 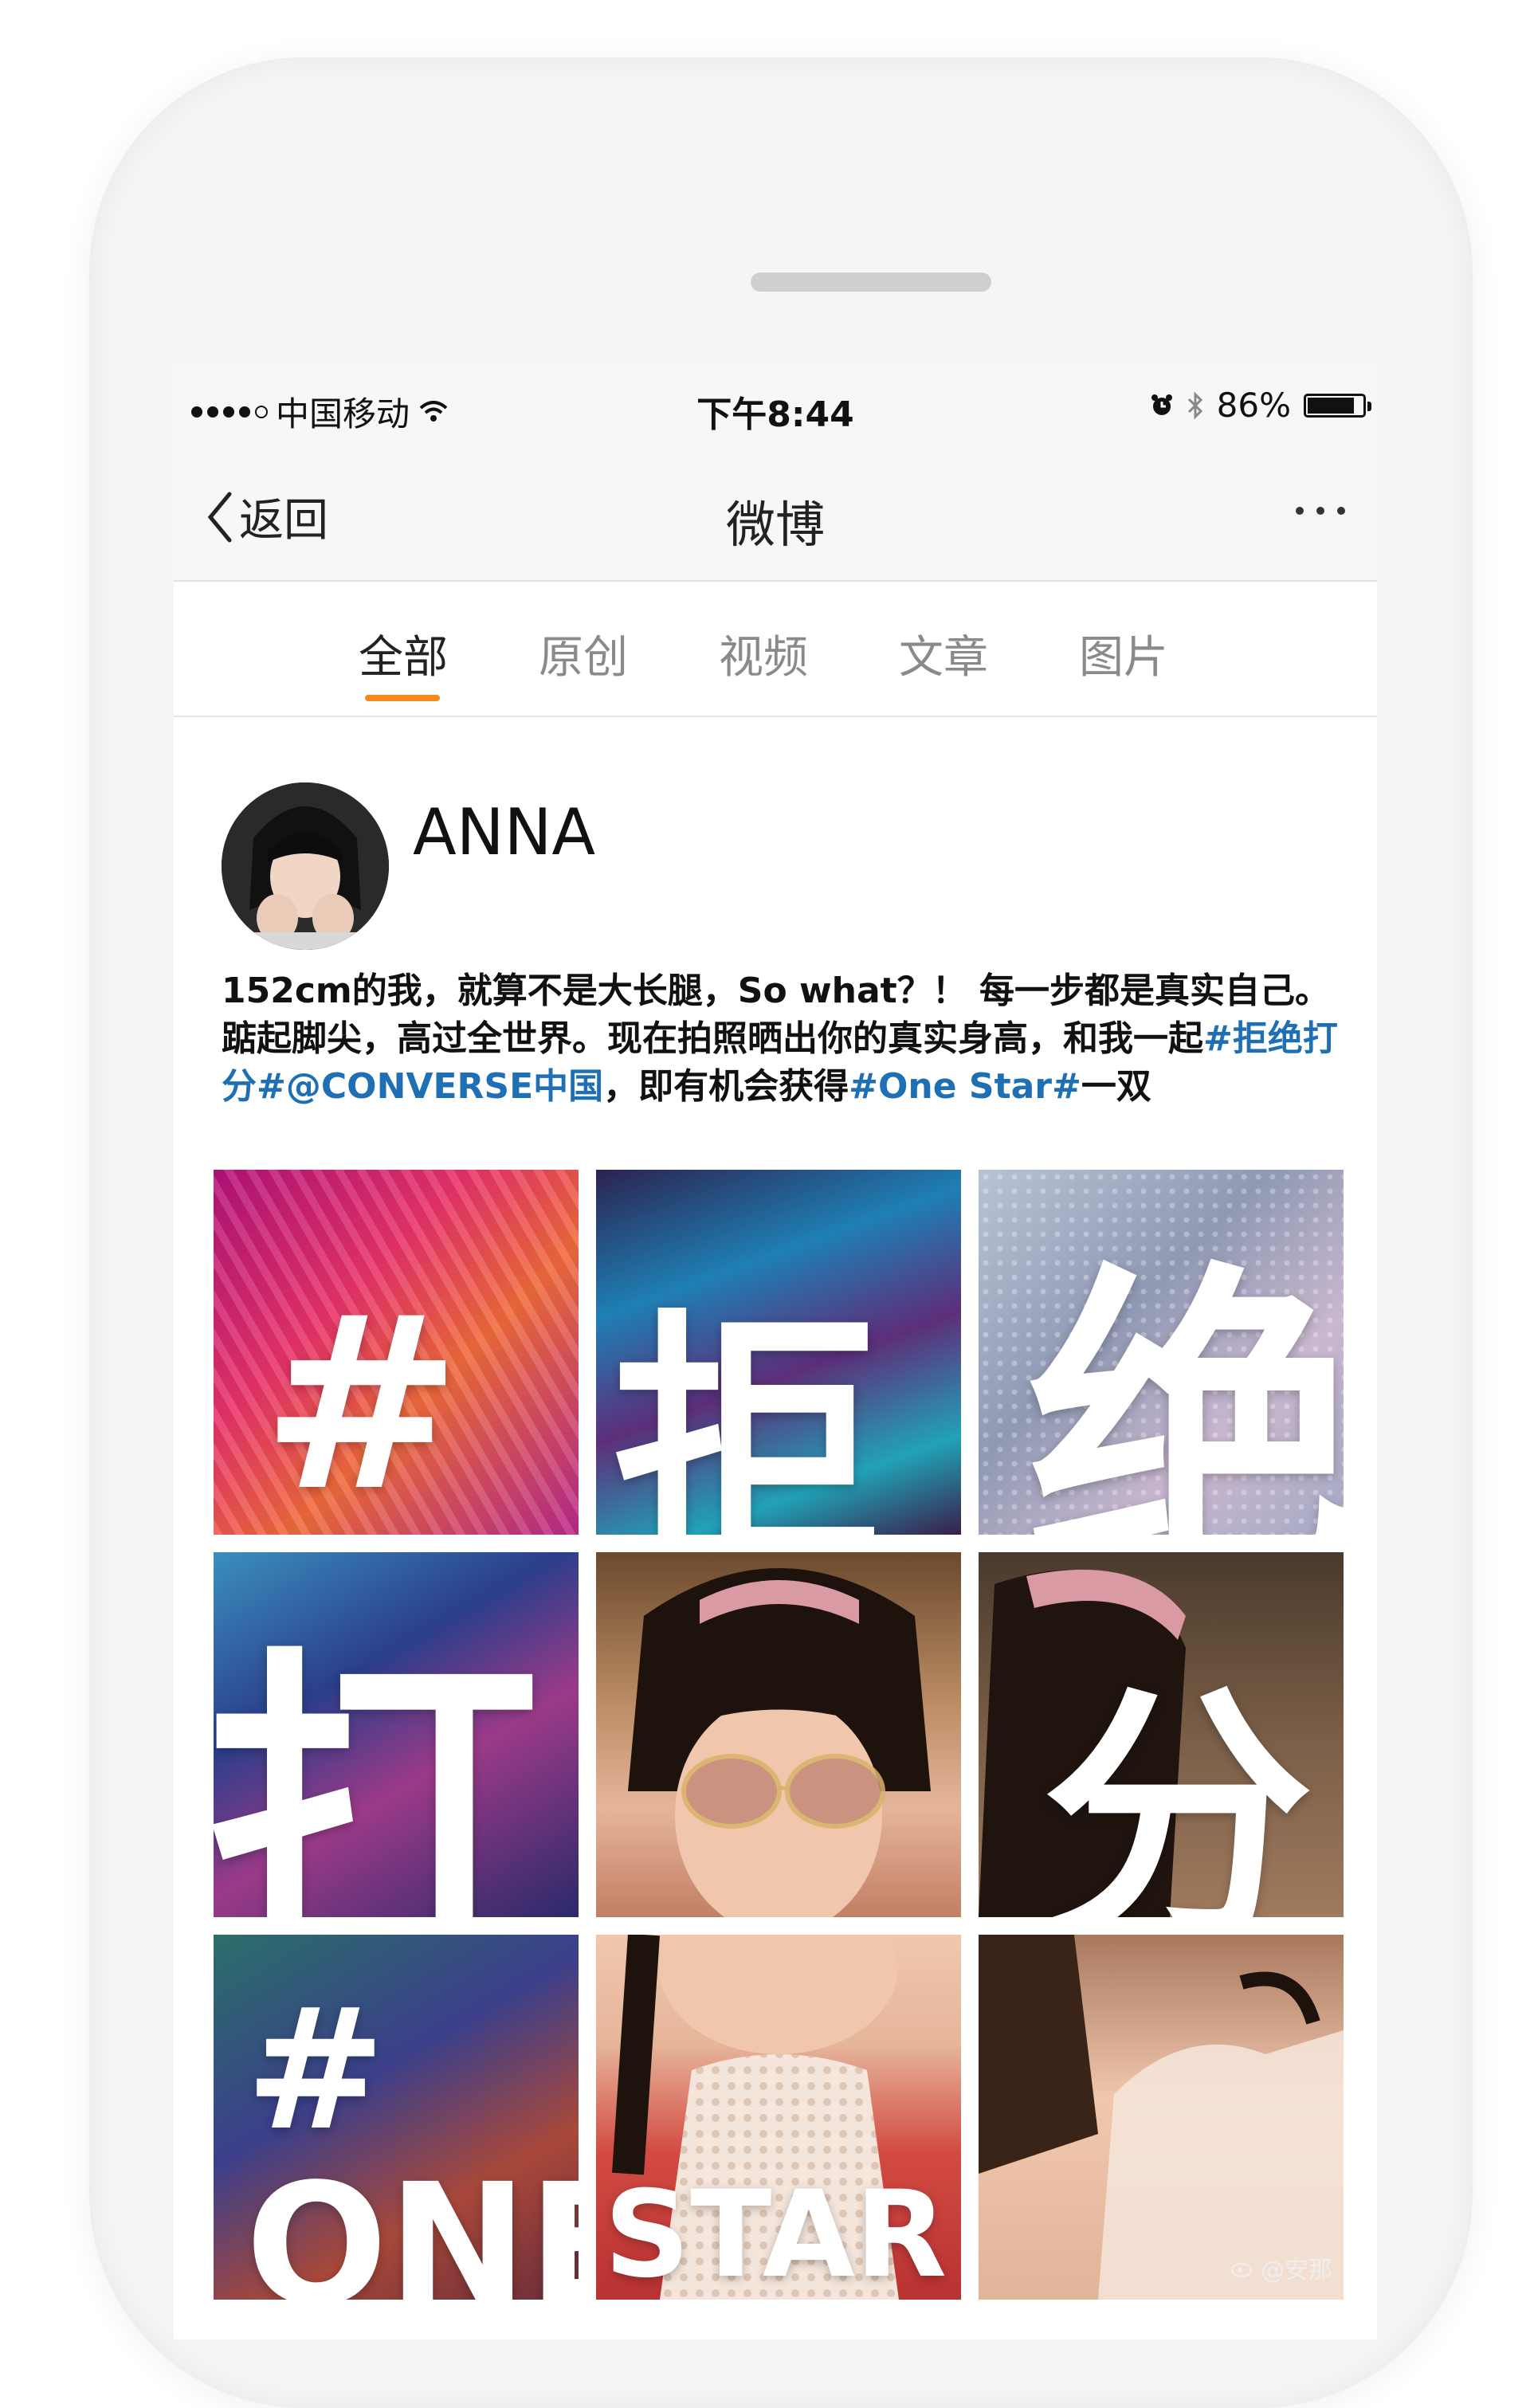 What do you see at coordinates (1185, 1387) in the screenshot?
I see `image-text: 绝` at bounding box center [1185, 1387].